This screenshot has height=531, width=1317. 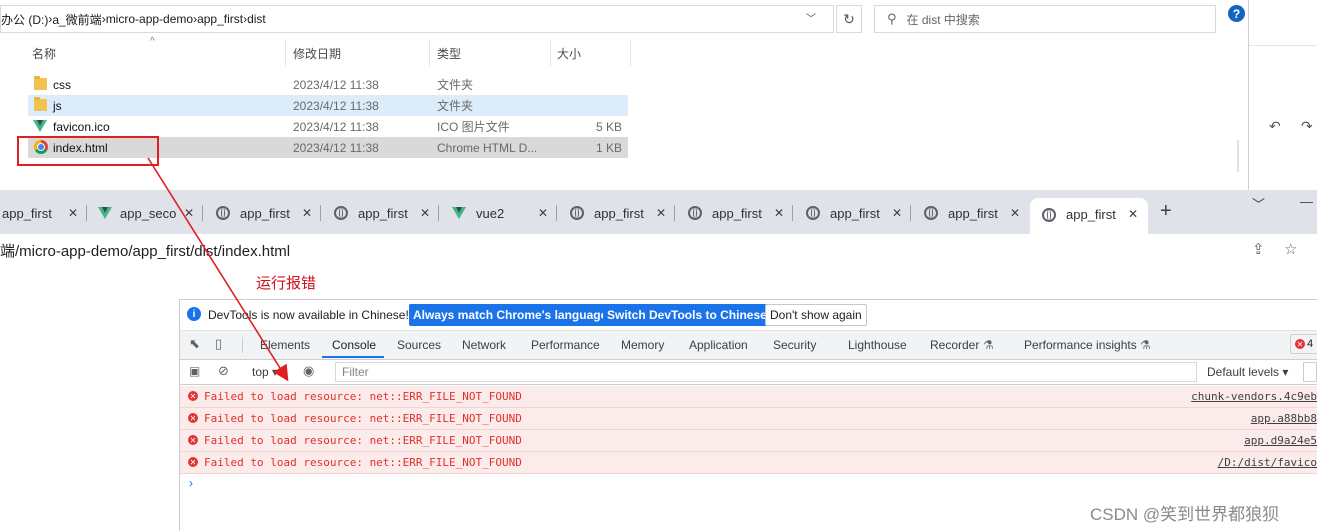 I want to click on tab-title: vue2, so click(x=490, y=213).